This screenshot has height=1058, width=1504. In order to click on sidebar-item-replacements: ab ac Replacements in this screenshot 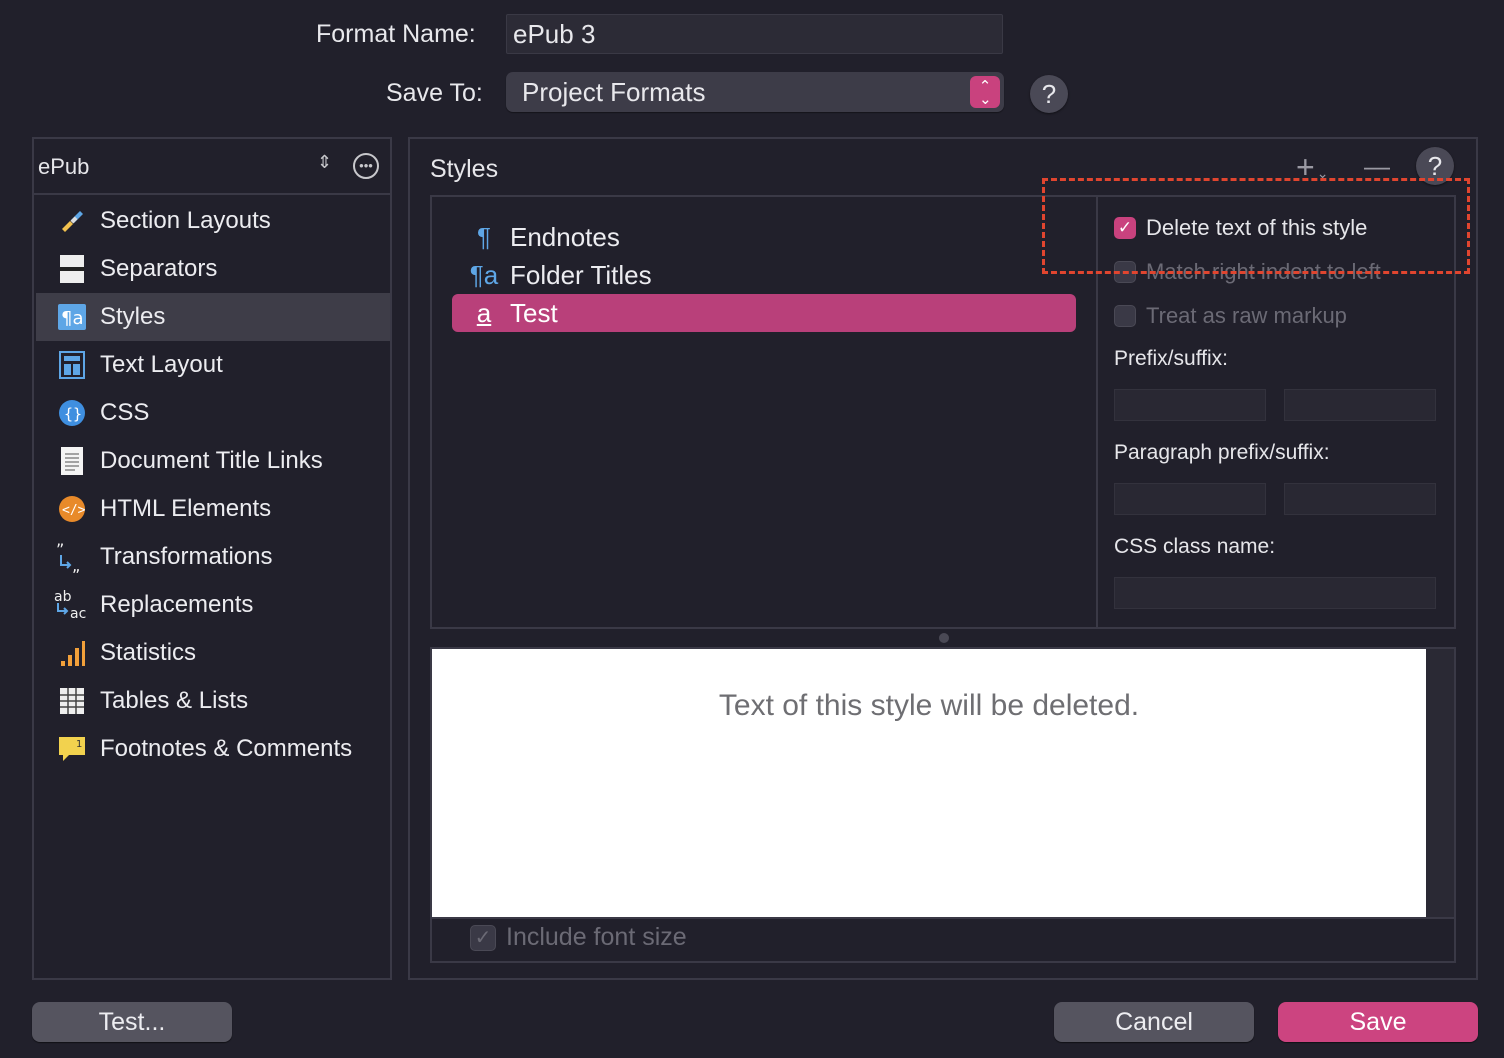, I will do `click(213, 605)`.